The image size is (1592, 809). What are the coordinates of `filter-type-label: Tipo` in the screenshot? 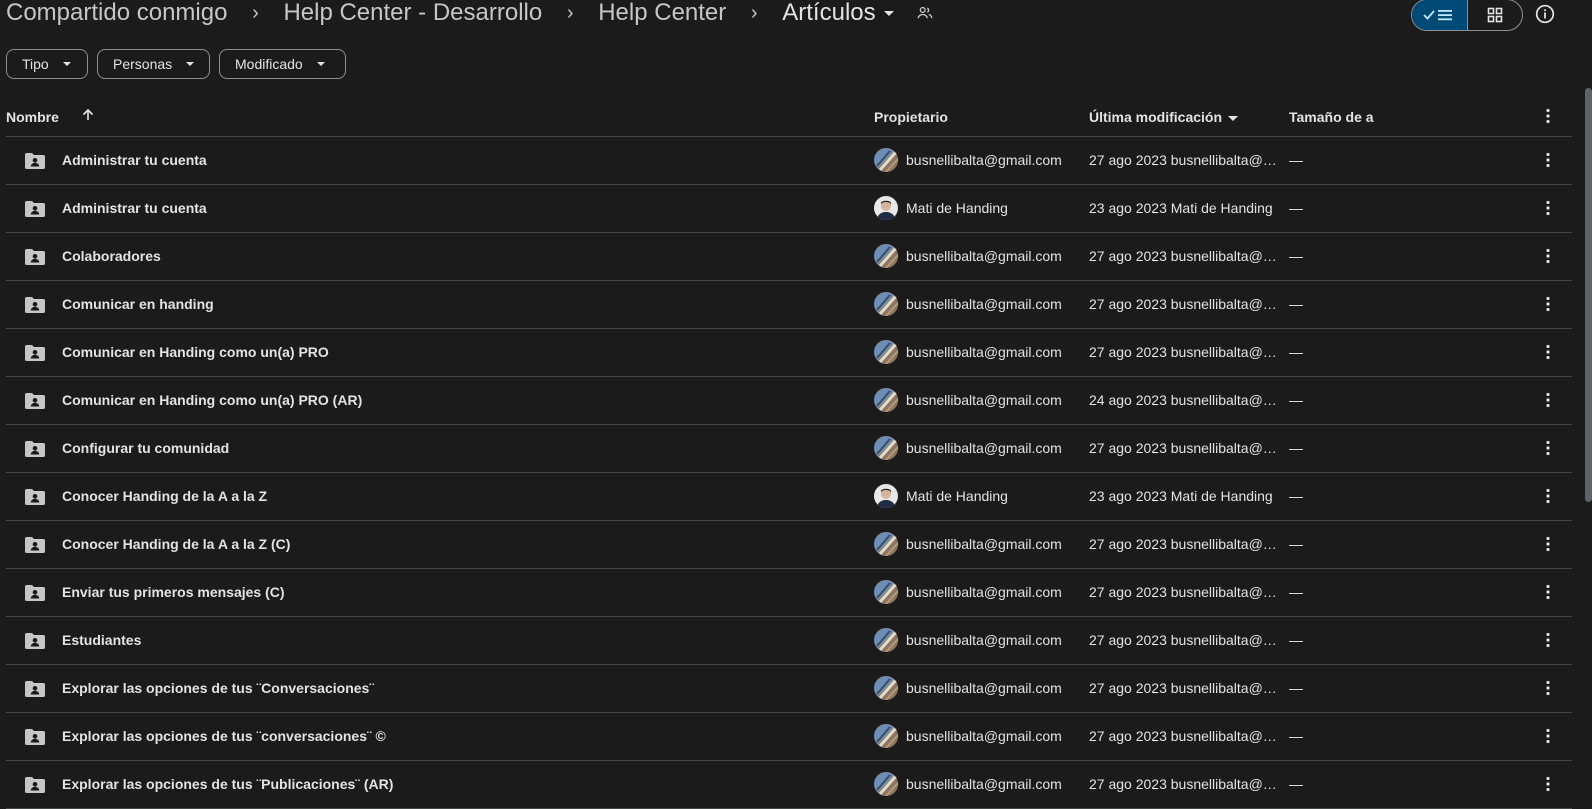 It's located at (35, 64).